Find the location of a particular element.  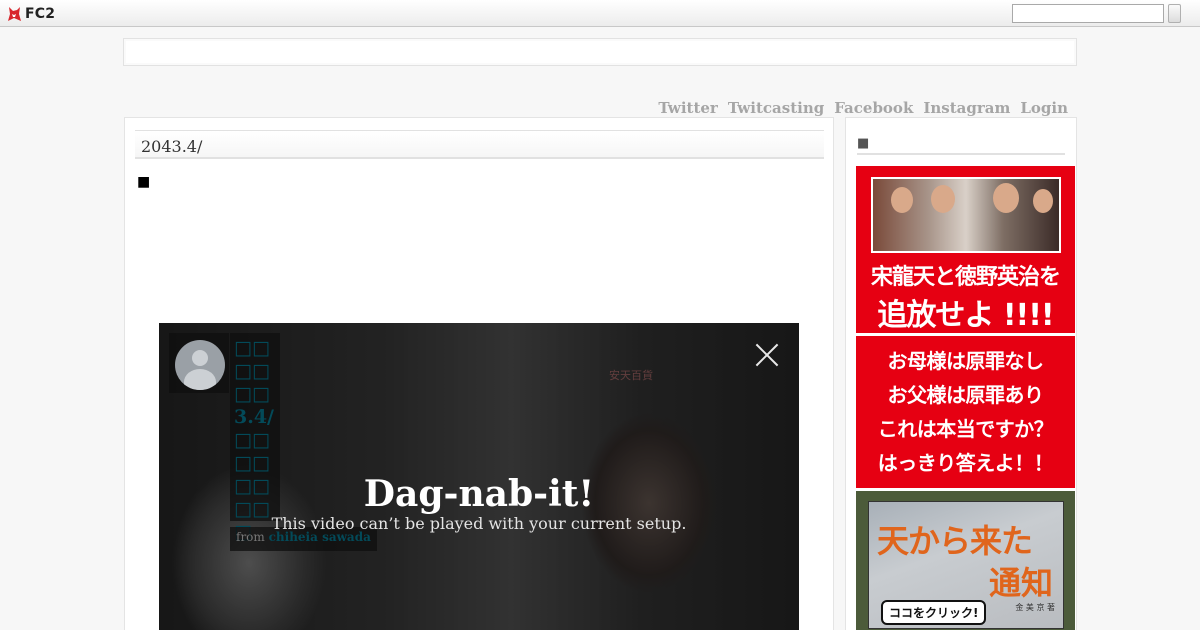

search-input is located at coordinates (1088, 13).